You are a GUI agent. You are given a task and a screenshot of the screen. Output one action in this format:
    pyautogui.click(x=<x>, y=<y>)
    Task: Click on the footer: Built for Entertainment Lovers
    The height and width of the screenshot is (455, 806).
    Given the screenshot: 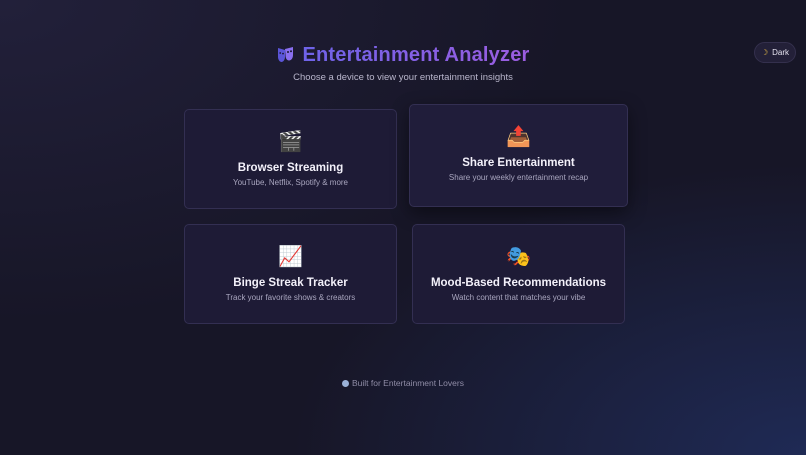 What is the action you would take?
    pyautogui.click(x=403, y=383)
    